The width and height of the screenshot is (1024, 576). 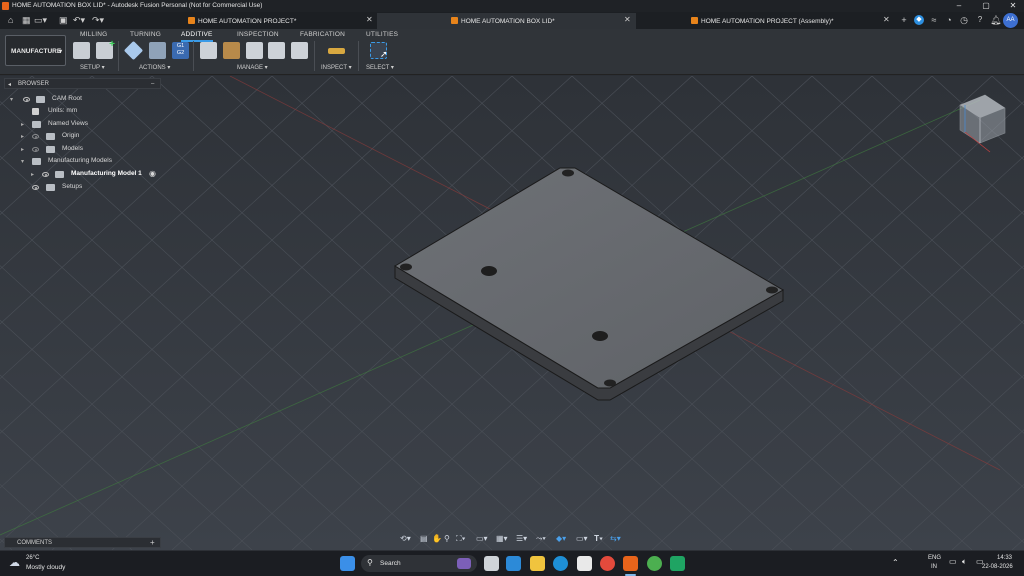 I want to click on tab-turning: TURNING, so click(x=145, y=34).